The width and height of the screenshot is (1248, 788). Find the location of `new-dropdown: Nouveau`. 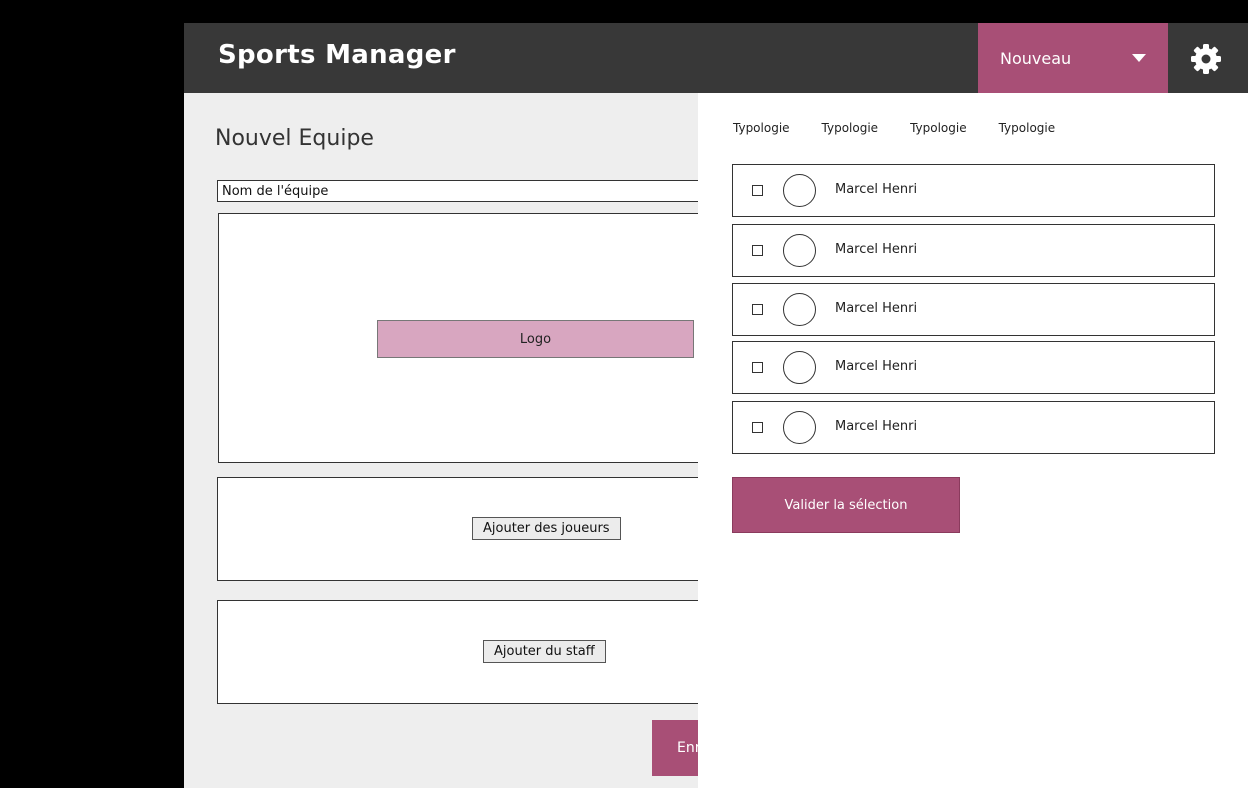

new-dropdown: Nouveau is located at coordinates (1073, 58).